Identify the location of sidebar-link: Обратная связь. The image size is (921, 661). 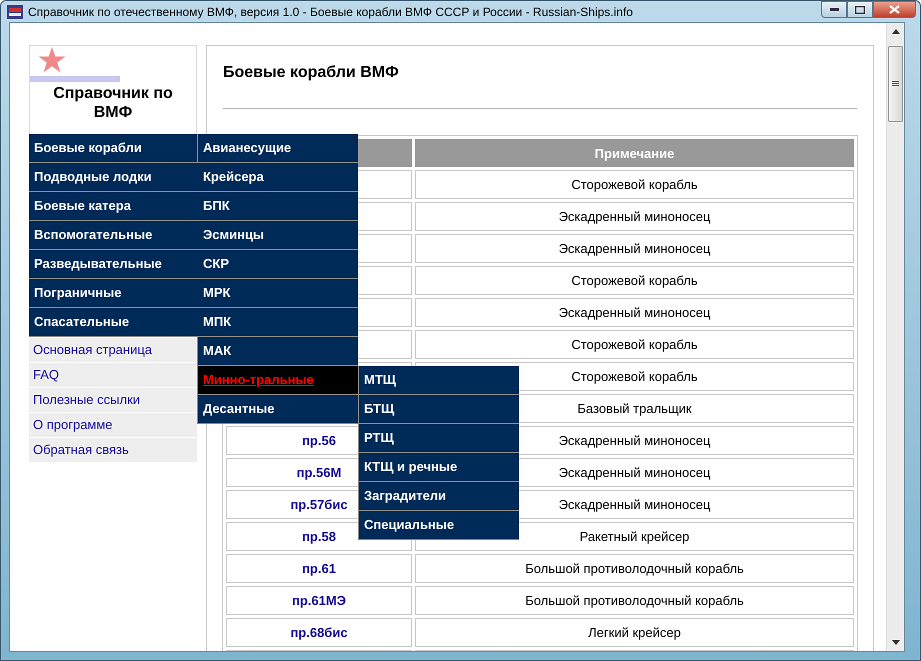
(113, 450).